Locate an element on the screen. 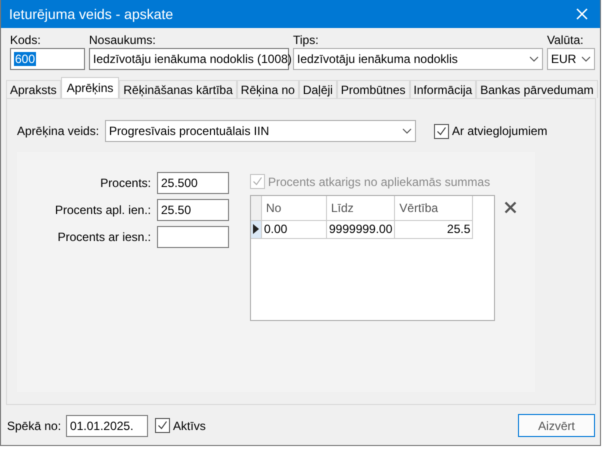  tab: Rēķina no is located at coordinates (267, 89).